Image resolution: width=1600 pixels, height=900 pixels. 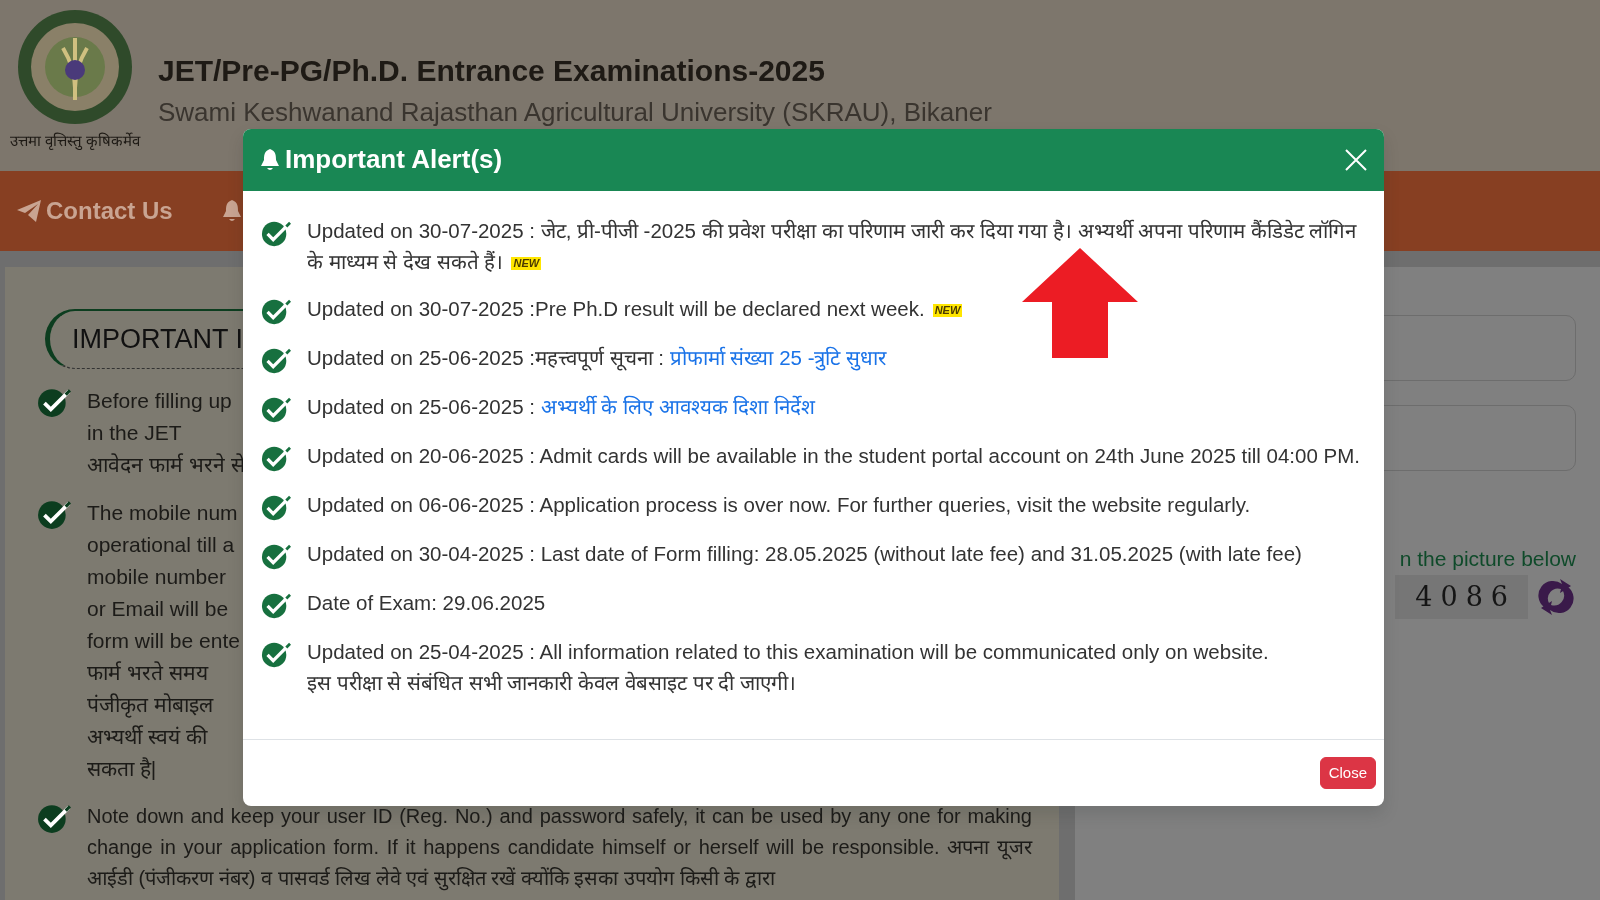 I want to click on alert-text: Date of Exam: 29.06.2025, so click(x=426, y=603).